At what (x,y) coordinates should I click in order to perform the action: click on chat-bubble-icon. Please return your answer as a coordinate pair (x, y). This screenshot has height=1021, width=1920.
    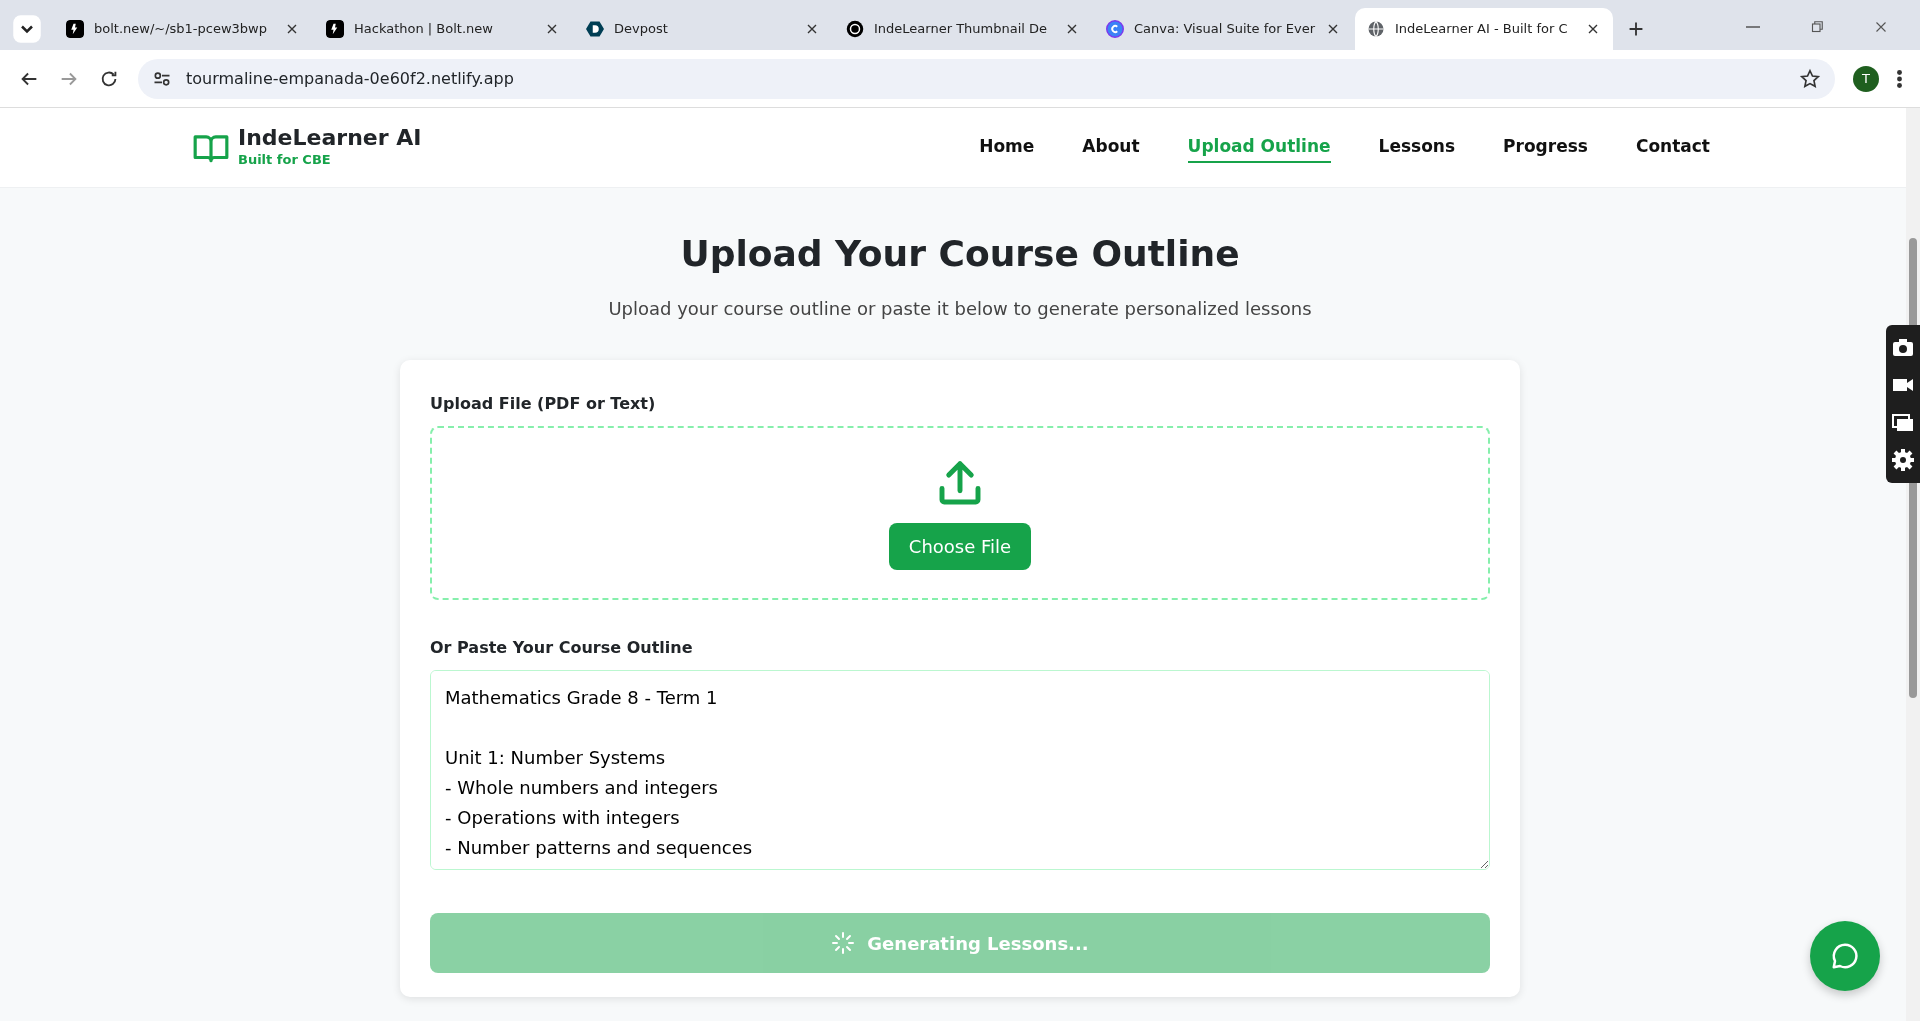
    Looking at the image, I should click on (1845, 956).